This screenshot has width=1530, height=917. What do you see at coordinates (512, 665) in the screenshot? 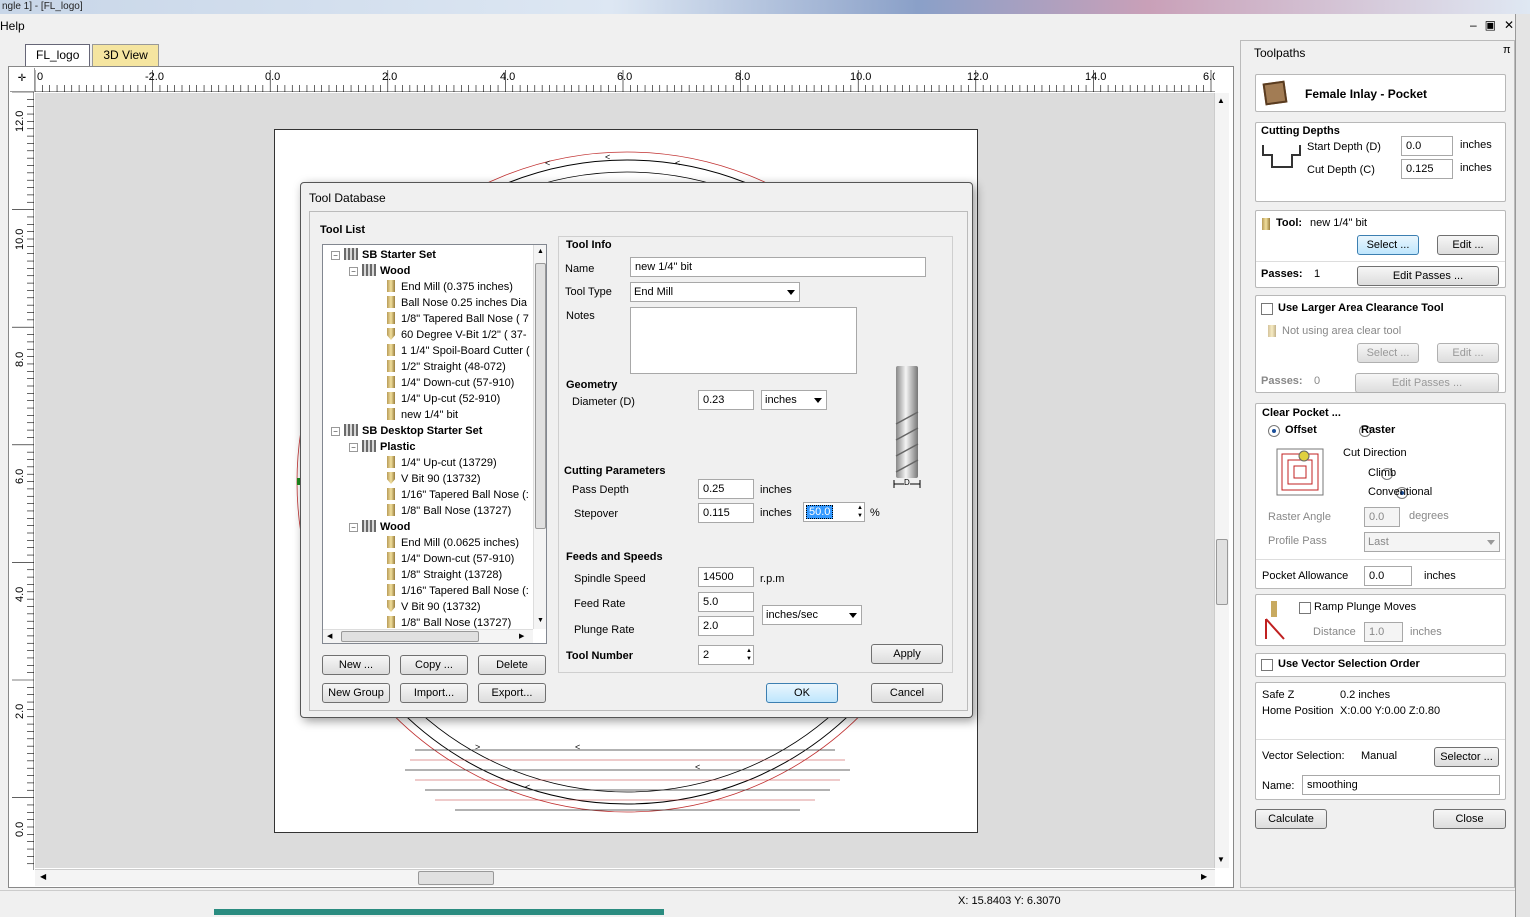
I see `delete-tool-button: Delete` at bounding box center [512, 665].